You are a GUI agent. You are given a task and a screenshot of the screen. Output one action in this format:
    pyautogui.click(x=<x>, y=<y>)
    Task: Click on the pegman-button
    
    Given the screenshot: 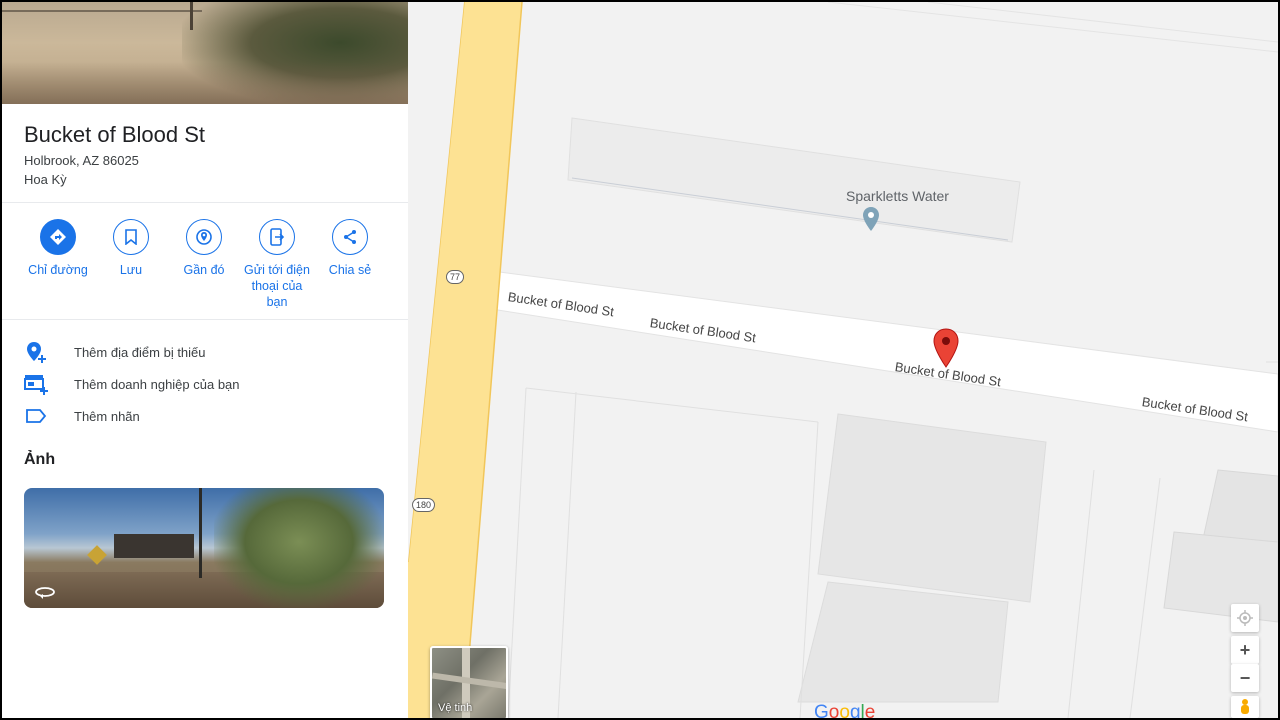 What is the action you would take?
    pyautogui.click(x=1245, y=707)
    